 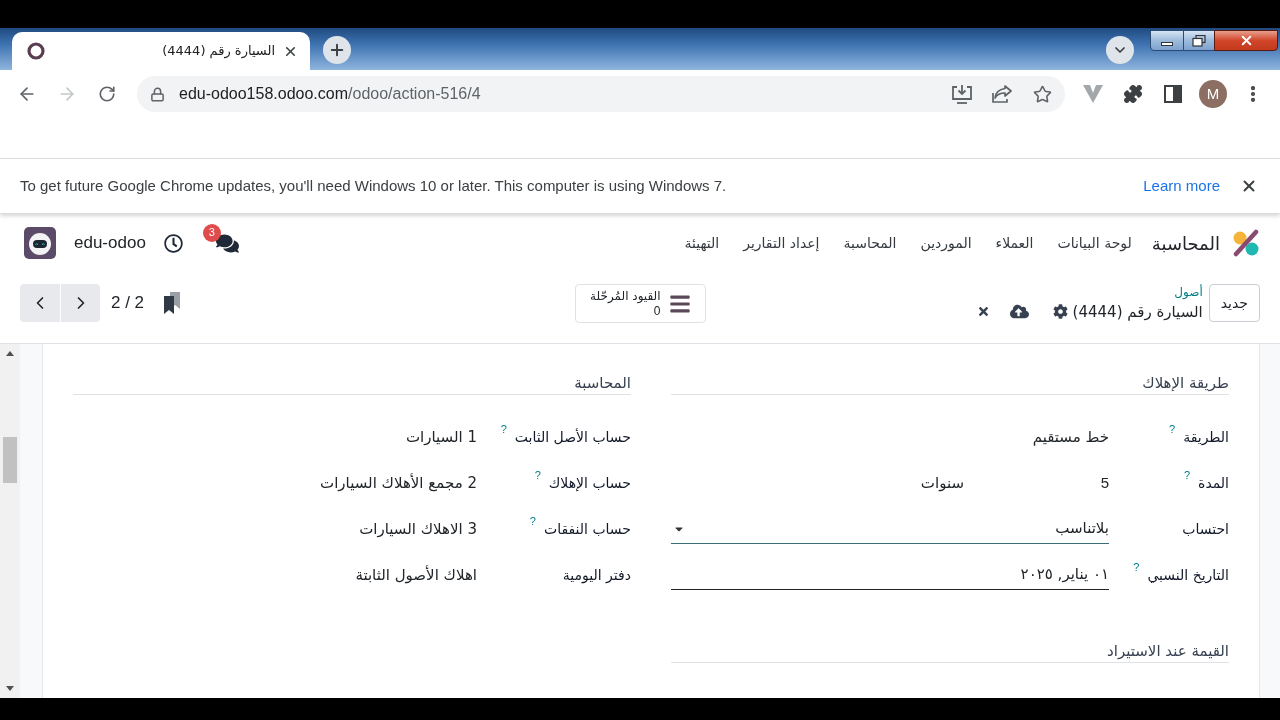 What do you see at coordinates (1246, 40) in the screenshot?
I see `close-button` at bounding box center [1246, 40].